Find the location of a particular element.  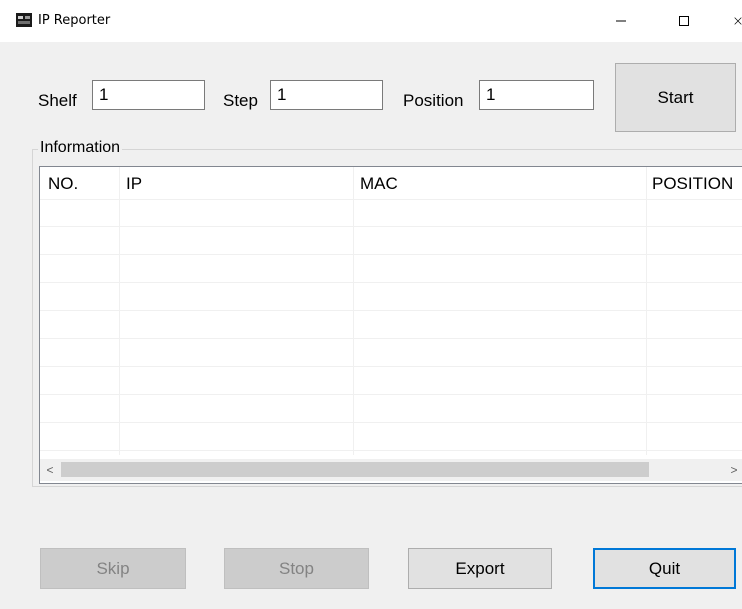

column-header-ip: IP is located at coordinates (134, 184).